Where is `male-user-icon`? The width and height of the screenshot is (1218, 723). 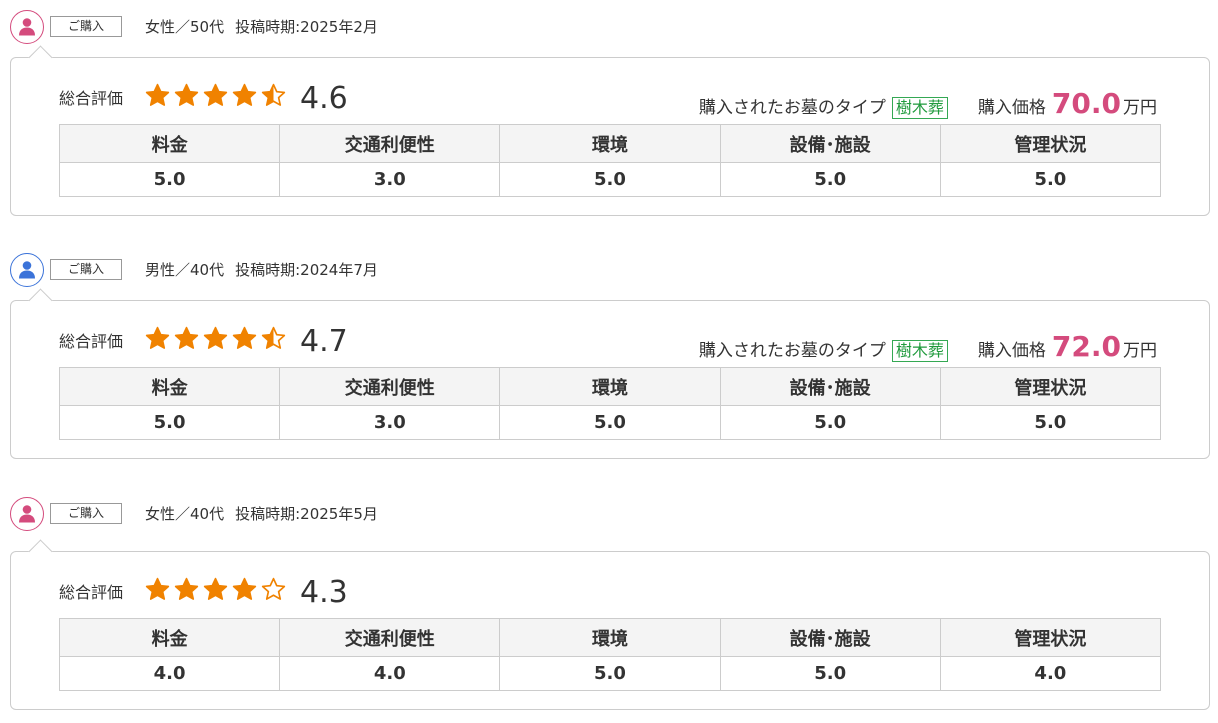 male-user-icon is located at coordinates (27, 270).